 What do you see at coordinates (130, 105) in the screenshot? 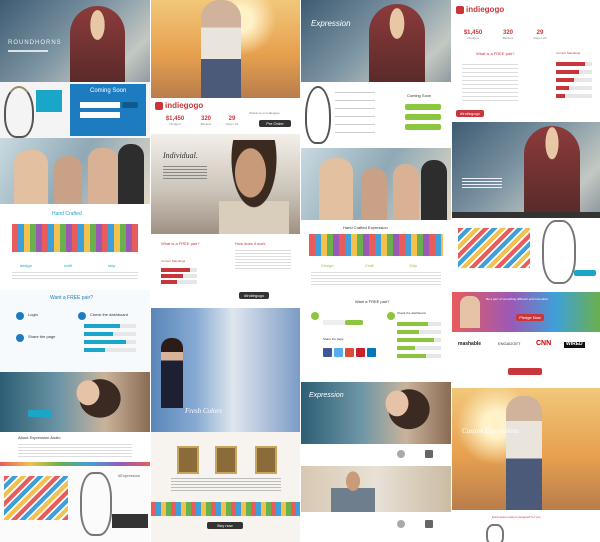
I see `notify-button` at bounding box center [130, 105].